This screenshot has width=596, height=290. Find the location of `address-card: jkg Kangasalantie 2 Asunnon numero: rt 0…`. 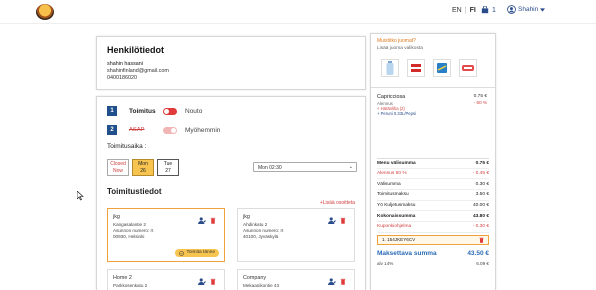

address-card: jkg Kangasalantie 2 Asunnon numero: rt 0… is located at coordinates (166, 235).